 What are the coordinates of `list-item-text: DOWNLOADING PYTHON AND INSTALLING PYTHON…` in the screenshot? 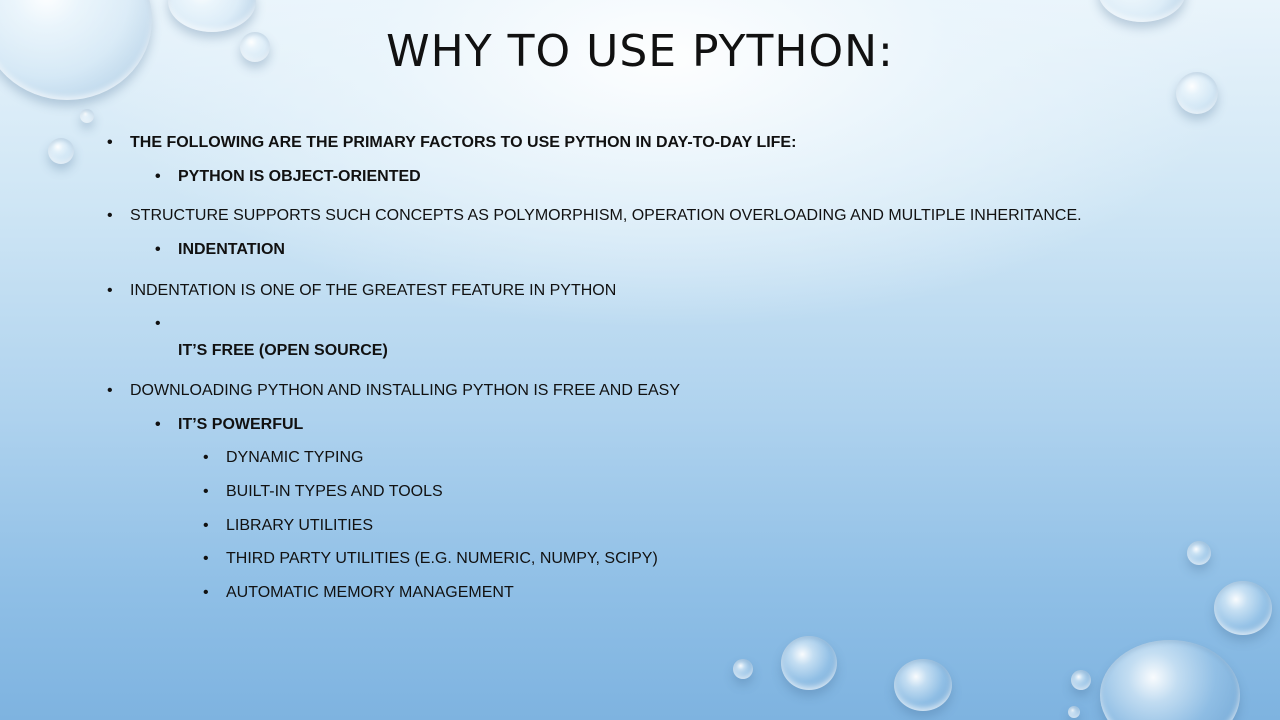 It's located at (405, 390).